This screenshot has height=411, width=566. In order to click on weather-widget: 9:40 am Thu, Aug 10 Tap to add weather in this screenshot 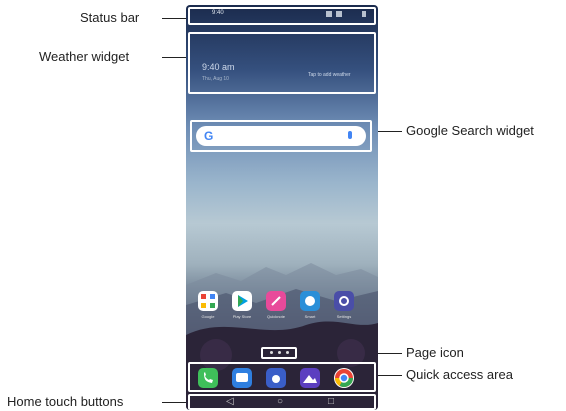, I will do `click(282, 63)`.